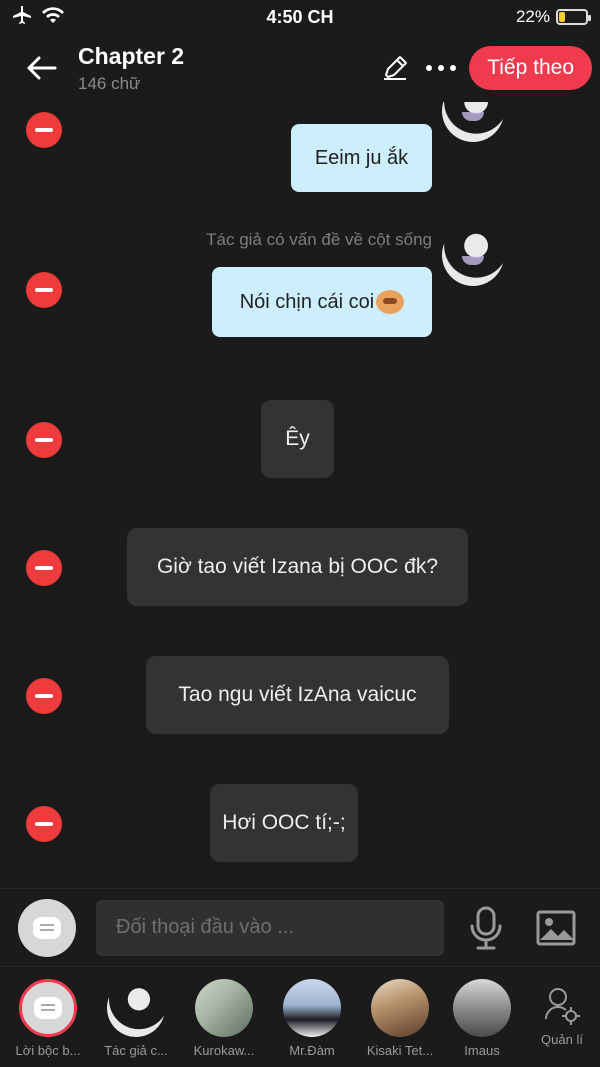 The height and width of the screenshot is (1067, 600). Describe the element at coordinates (400, 1008) in the screenshot. I see `kisaki-avatar` at that location.